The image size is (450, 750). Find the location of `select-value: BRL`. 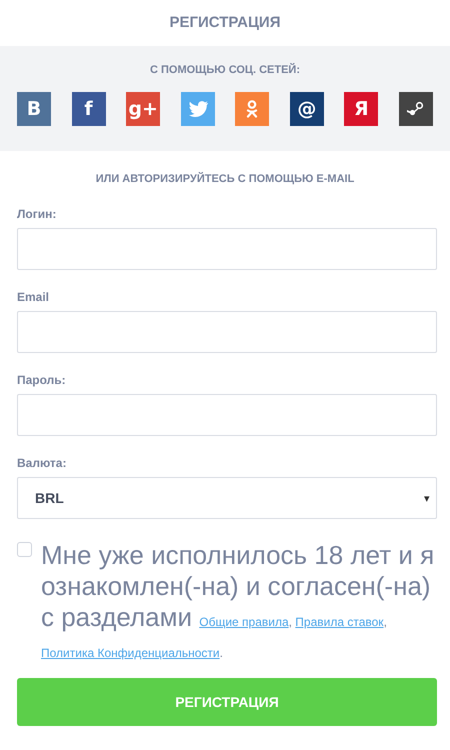

select-value: BRL is located at coordinates (49, 498).